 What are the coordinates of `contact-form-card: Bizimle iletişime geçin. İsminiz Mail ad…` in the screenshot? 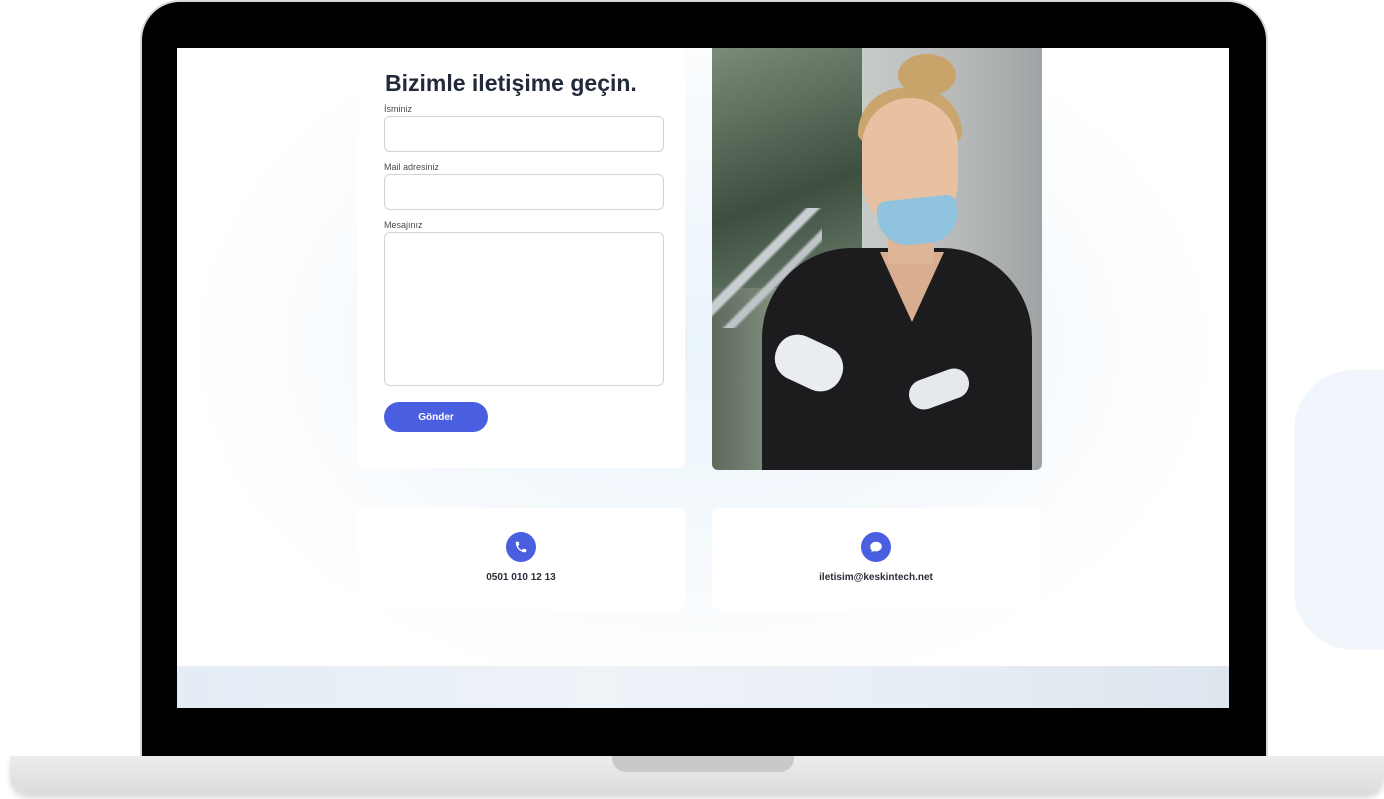 It's located at (521, 258).